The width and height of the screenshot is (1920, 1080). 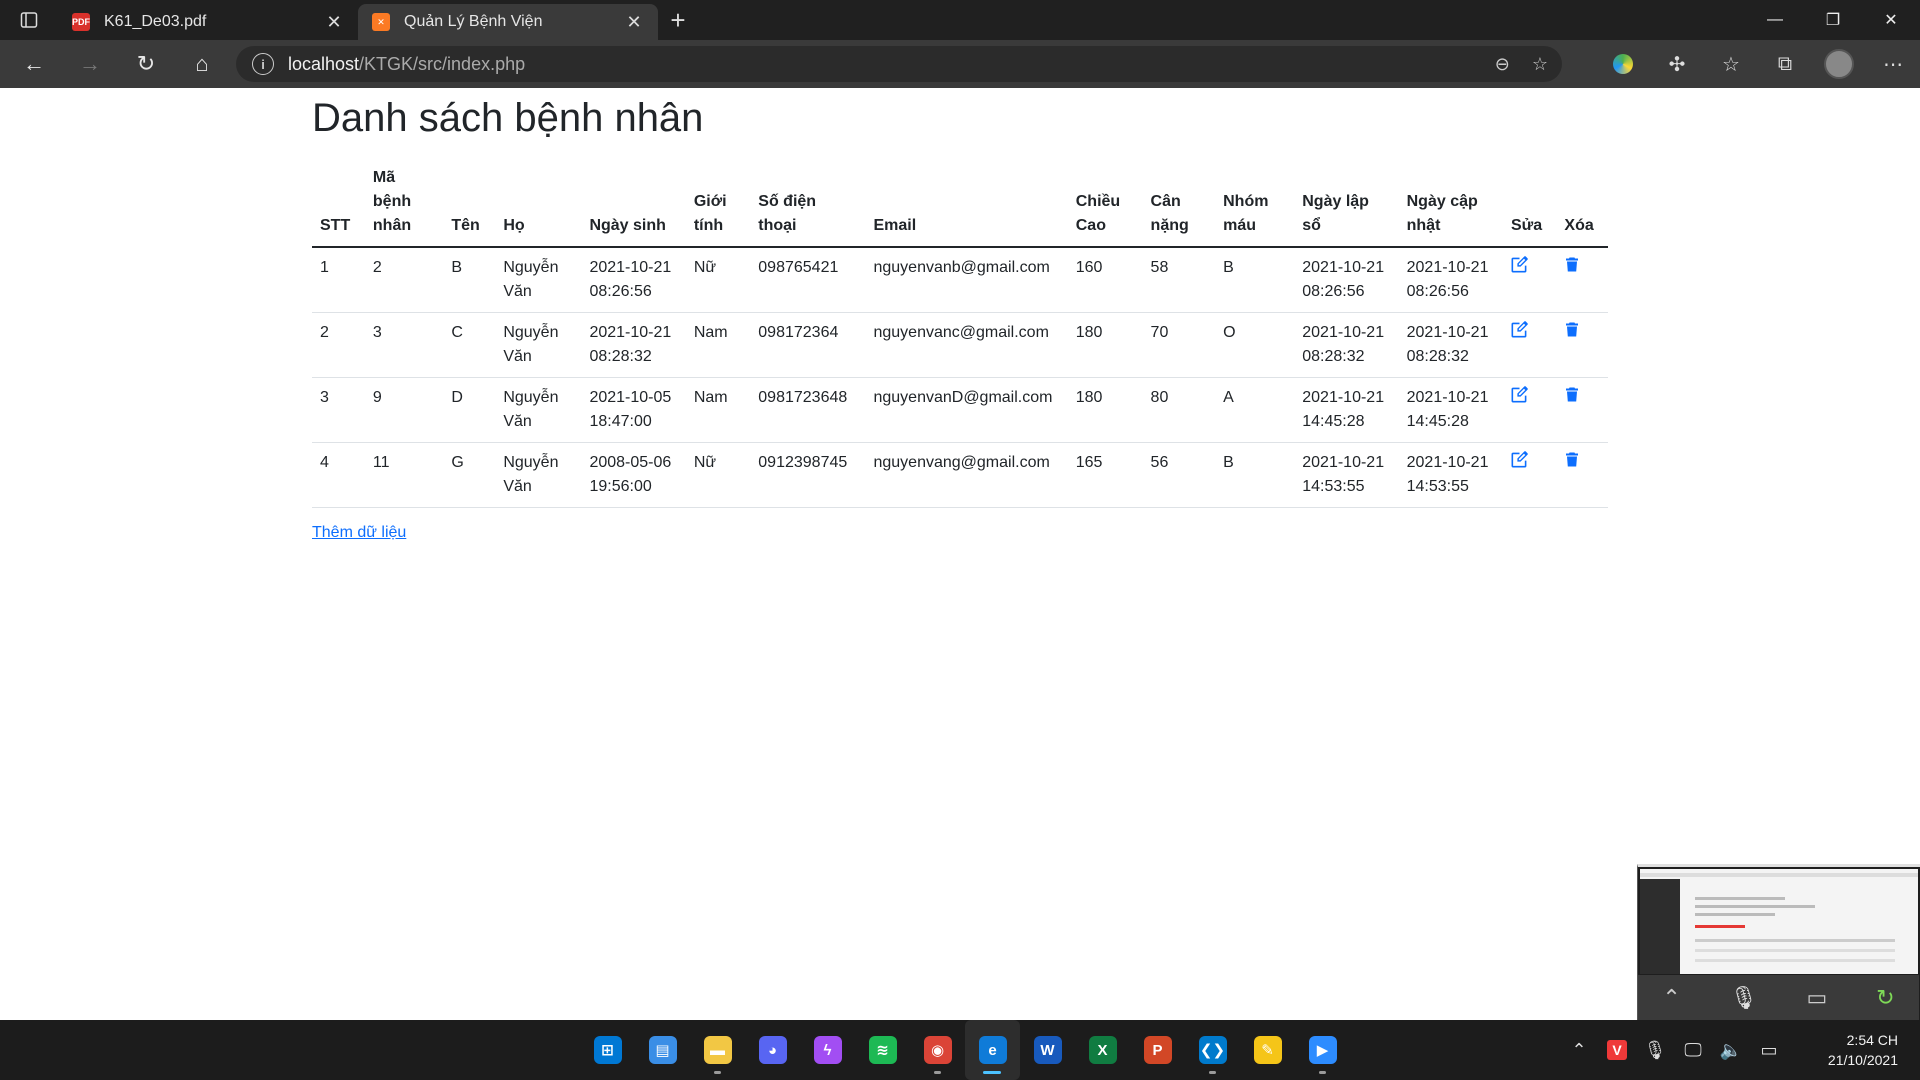 I want to click on zoom-taskbar-icon: ▶, so click(x=1322, y=1050).